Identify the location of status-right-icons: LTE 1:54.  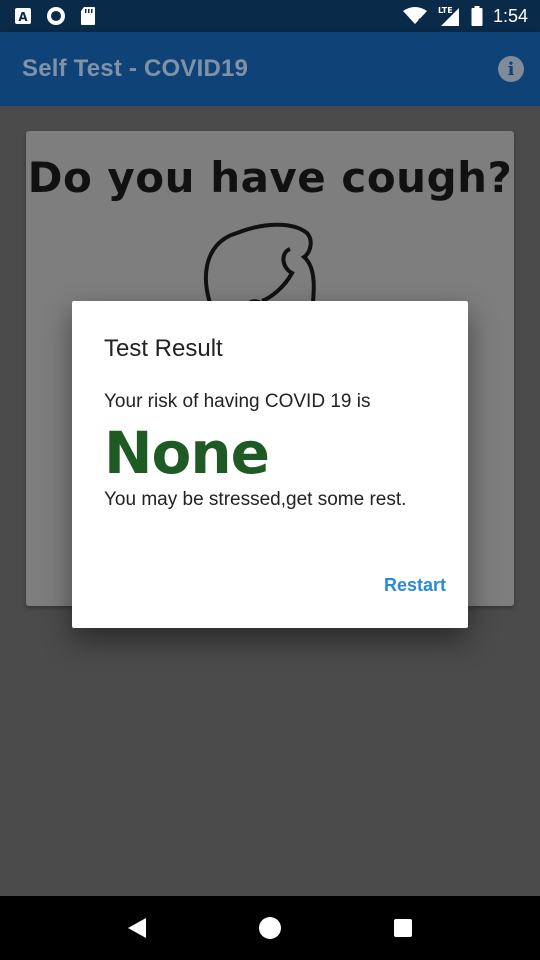
(465, 16).